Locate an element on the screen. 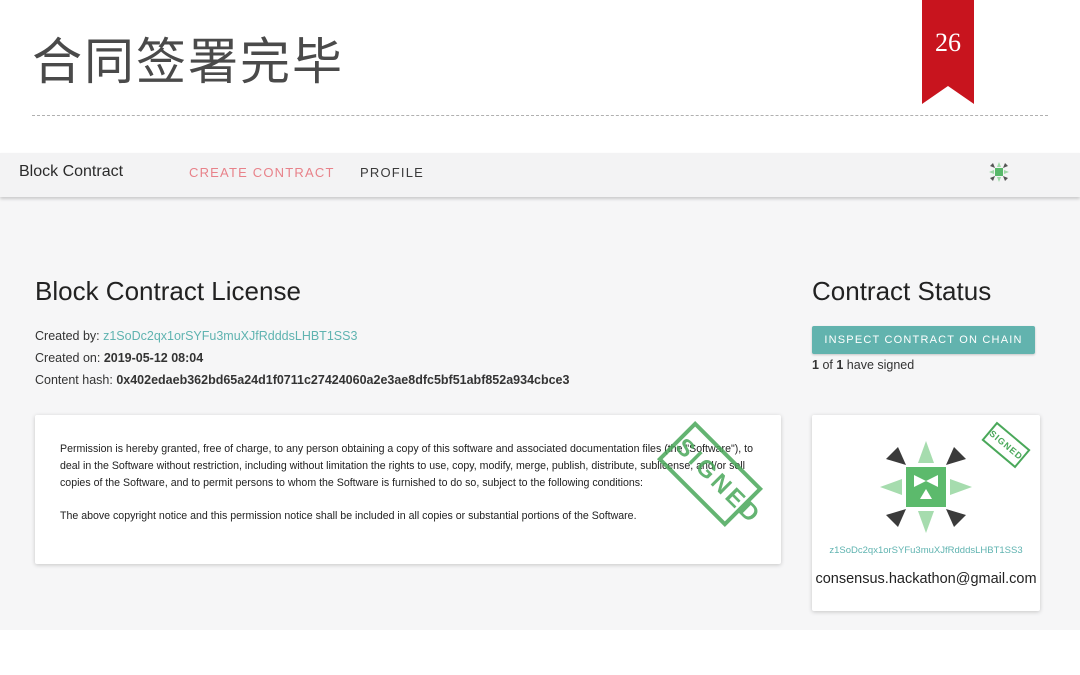 The width and height of the screenshot is (1080, 675). page-number-ribbon: 26 is located at coordinates (948, 52).